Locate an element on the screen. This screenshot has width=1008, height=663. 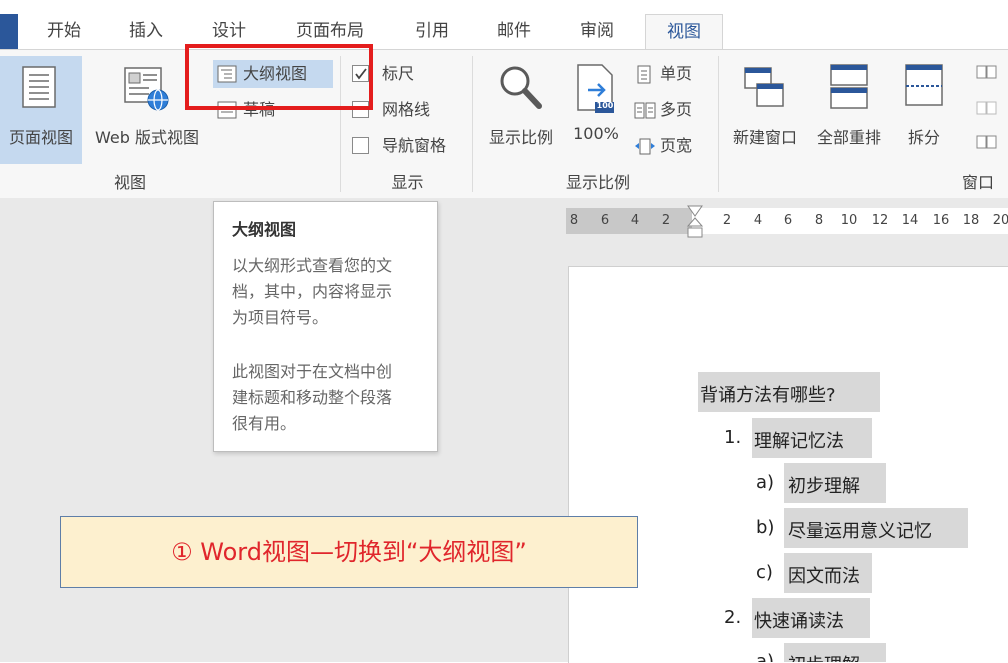
one-page-label: 单页 is located at coordinates (676, 73).